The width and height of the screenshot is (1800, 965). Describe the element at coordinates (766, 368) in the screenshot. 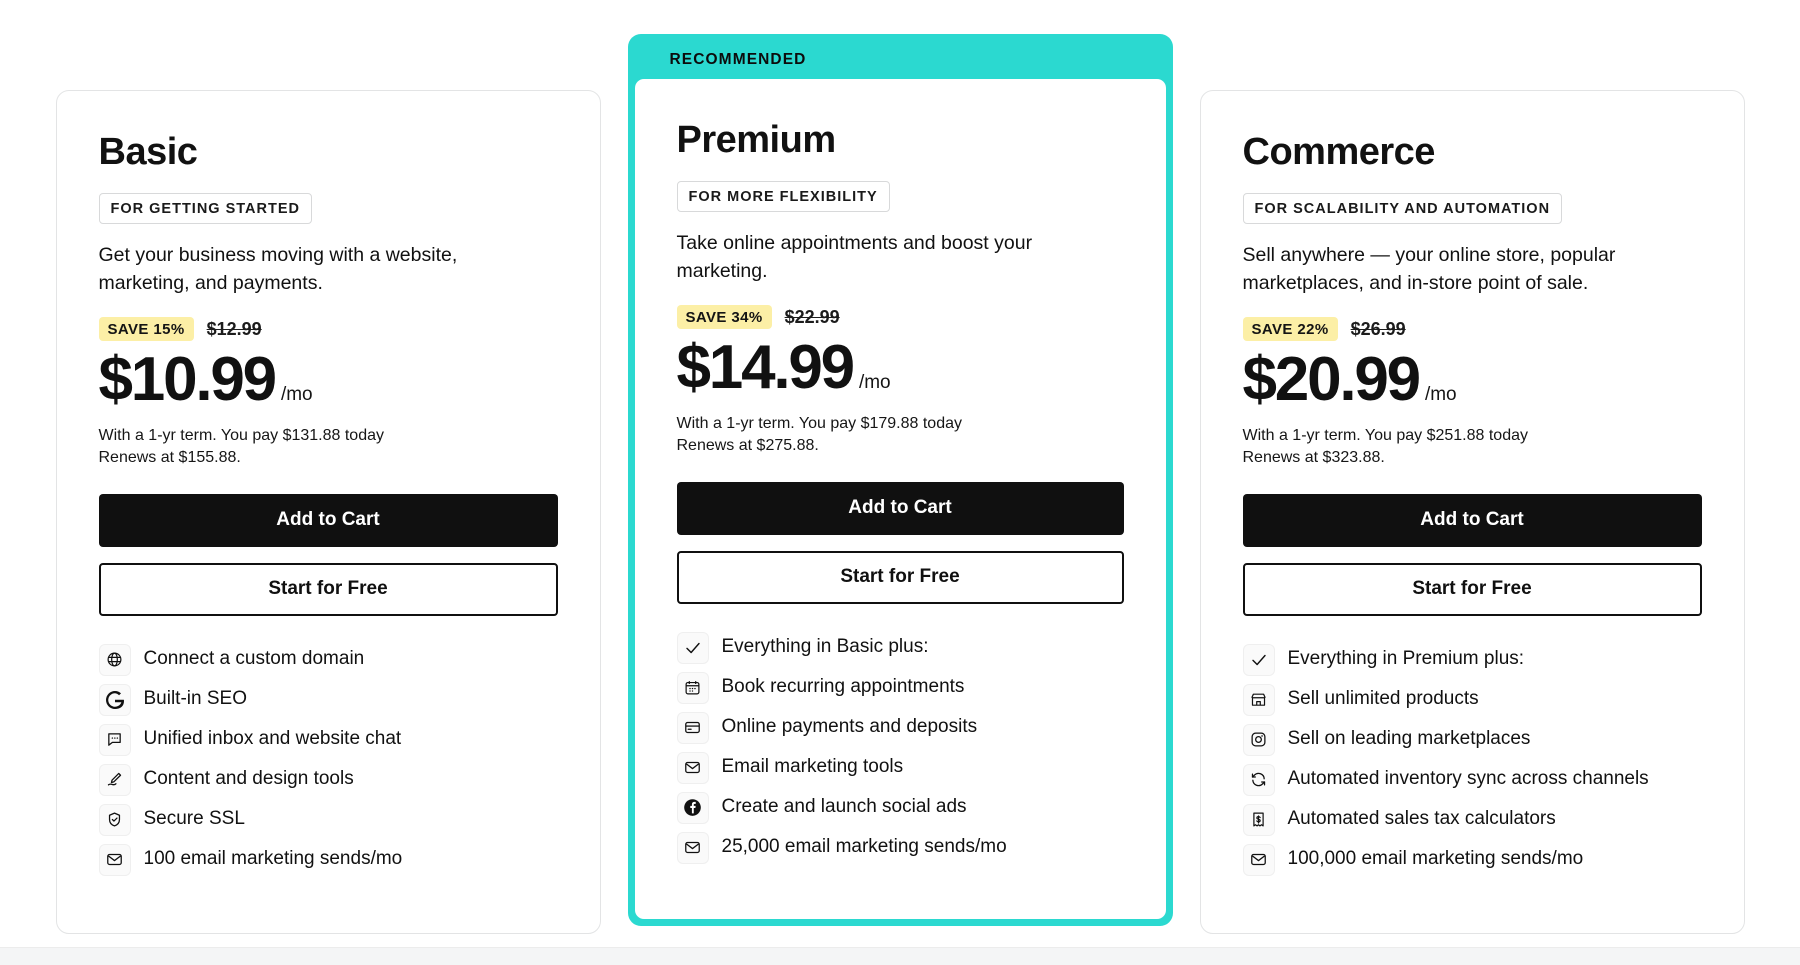

I see `price-amount-premium: $14.99` at that location.